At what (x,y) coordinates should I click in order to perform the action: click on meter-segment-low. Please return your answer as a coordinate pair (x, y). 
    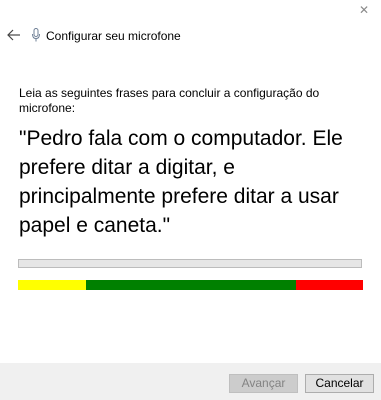
    Looking at the image, I should click on (52, 285).